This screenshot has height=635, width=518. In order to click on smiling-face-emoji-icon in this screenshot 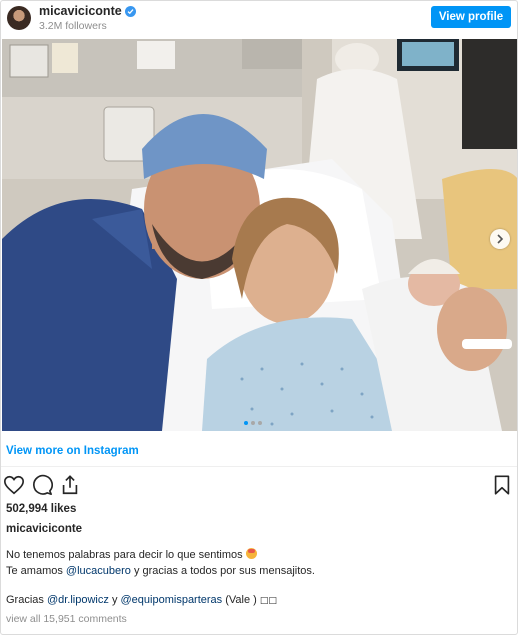, I will do `click(251, 553)`.